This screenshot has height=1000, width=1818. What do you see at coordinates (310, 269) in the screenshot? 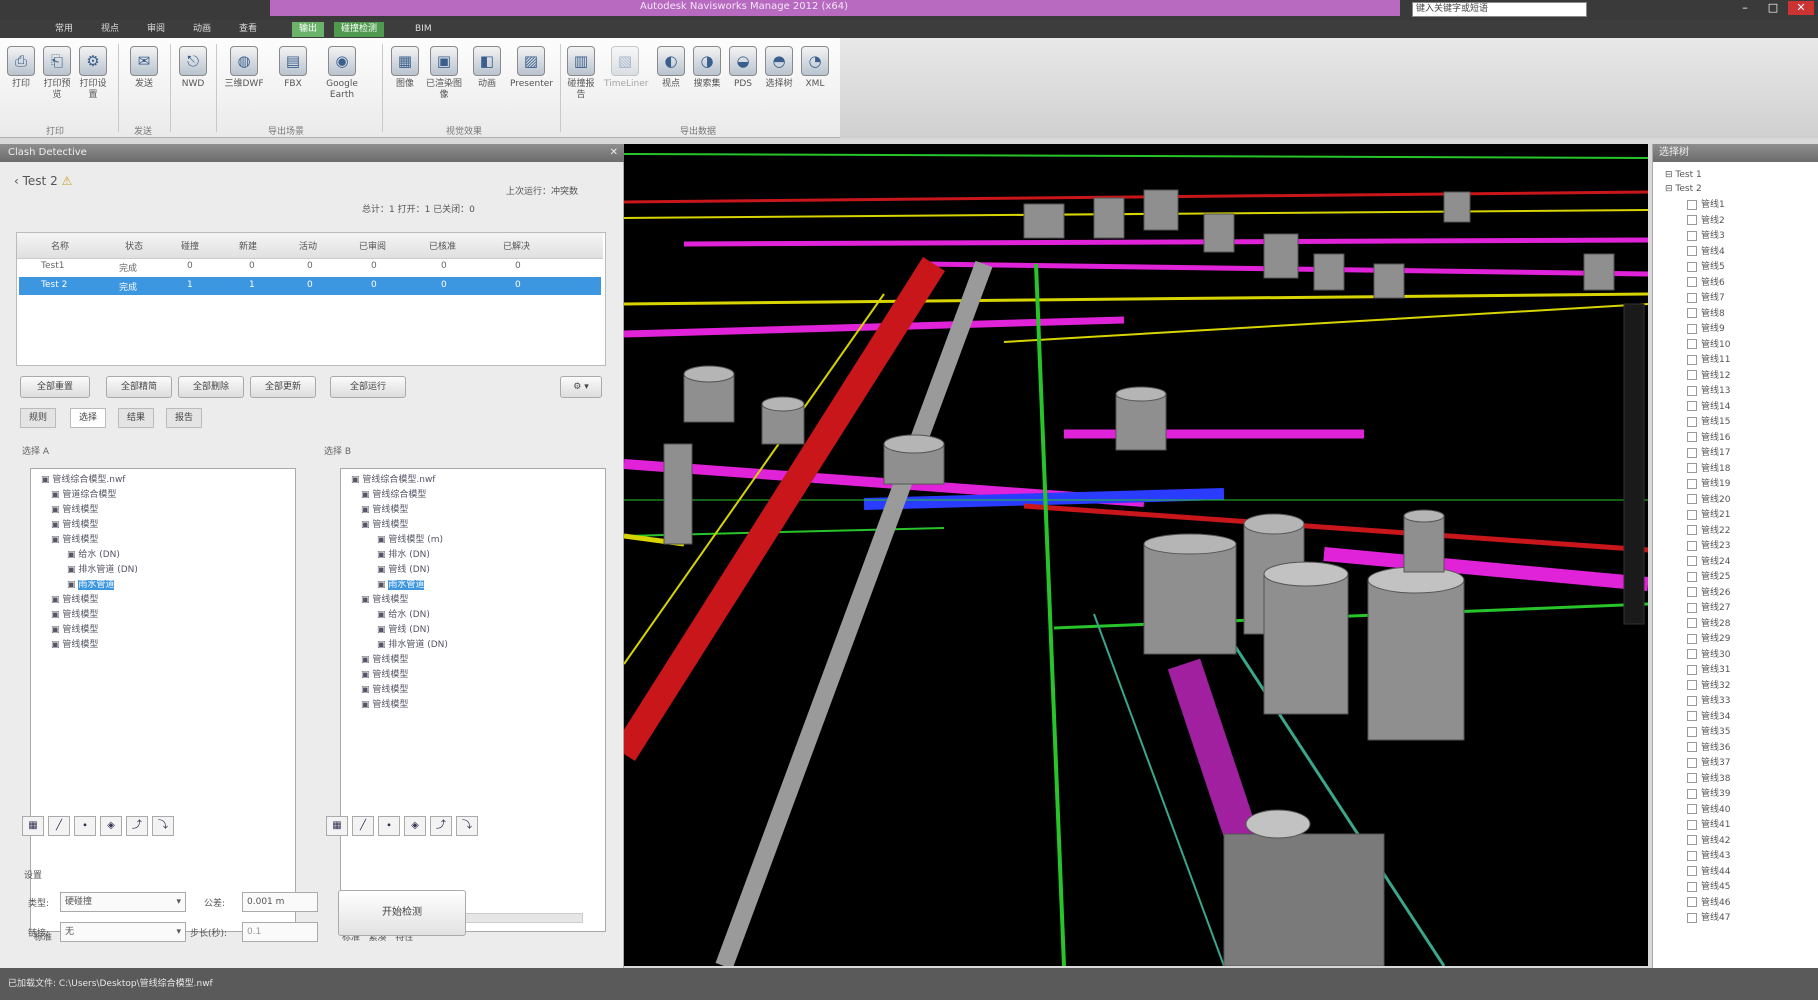
I see `table-row: Test1 完成 0 0 0 0 0 0` at bounding box center [310, 269].